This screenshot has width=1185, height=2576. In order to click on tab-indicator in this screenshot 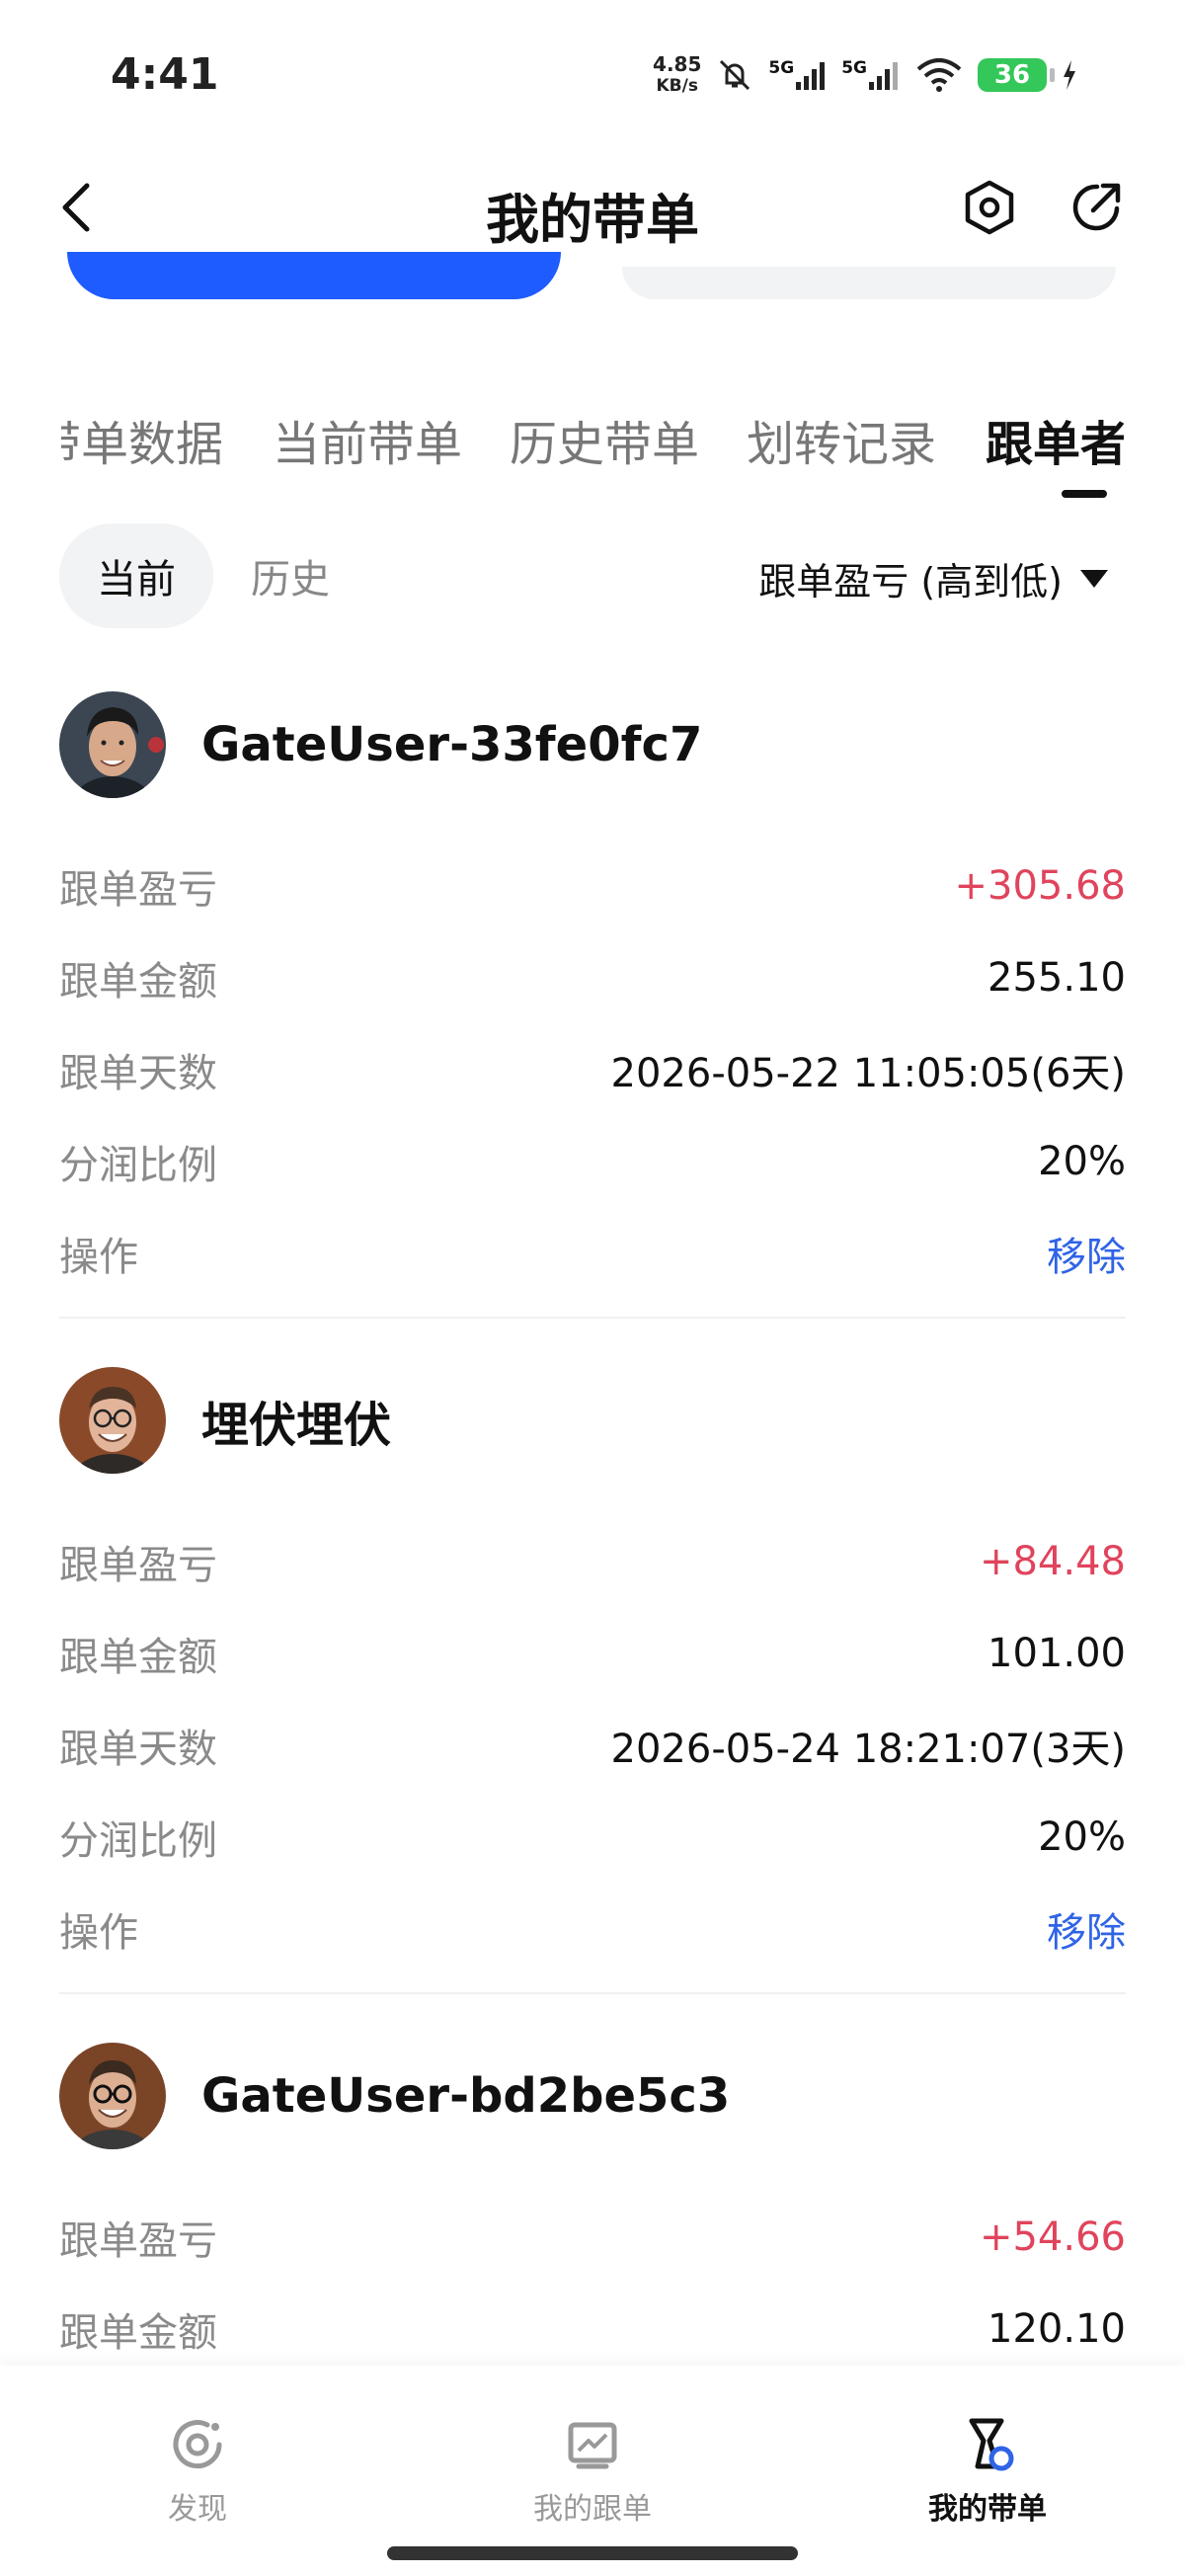, I will do `click(1084, 494)`.